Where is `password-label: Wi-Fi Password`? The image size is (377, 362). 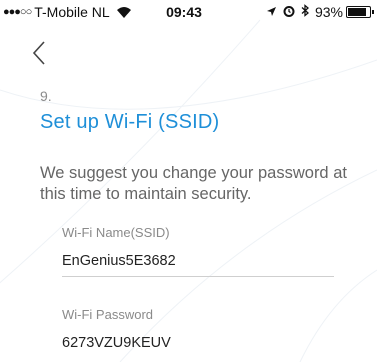 password-label: Wi-Fi Password is located at coordinates (108, 314).